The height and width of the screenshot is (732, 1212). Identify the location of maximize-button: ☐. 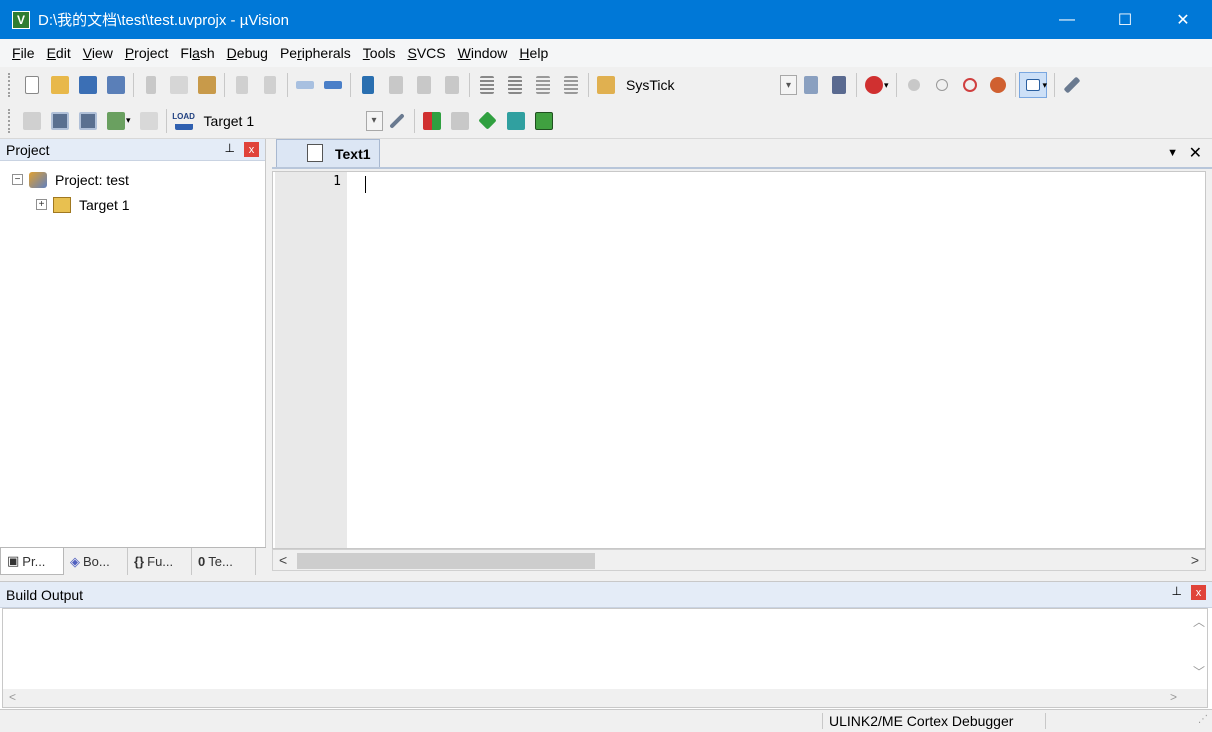
(1125, 19).